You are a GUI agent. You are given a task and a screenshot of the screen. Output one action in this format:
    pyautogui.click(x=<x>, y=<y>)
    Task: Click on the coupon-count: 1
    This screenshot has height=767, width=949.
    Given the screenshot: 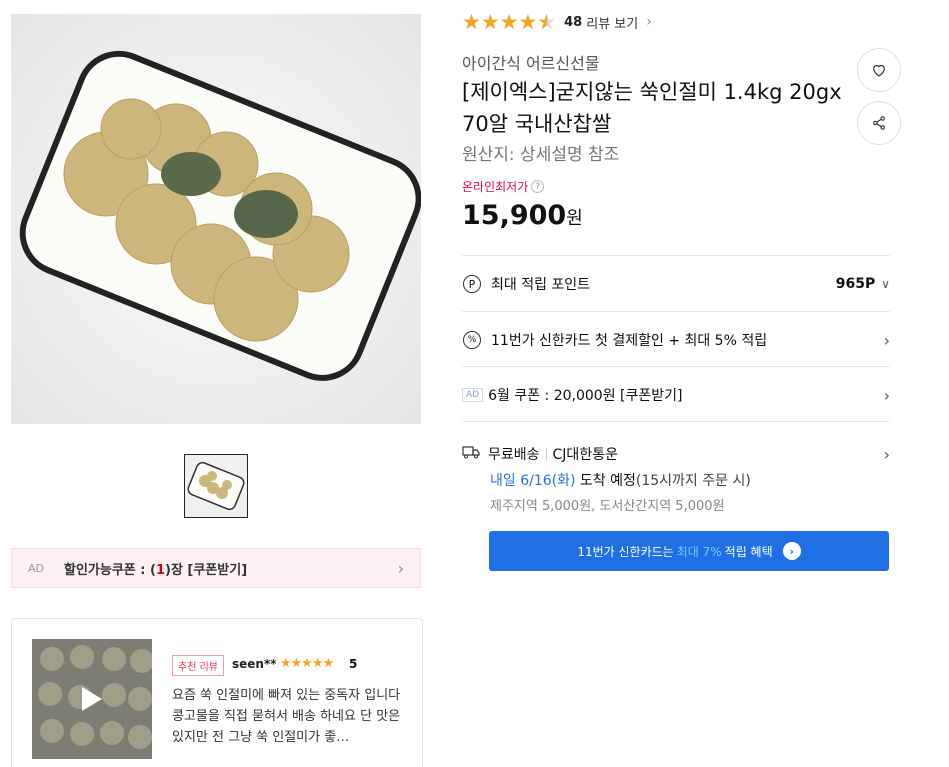 What is the action you would take?
    pyautogui.click(x=160, y=570)
    